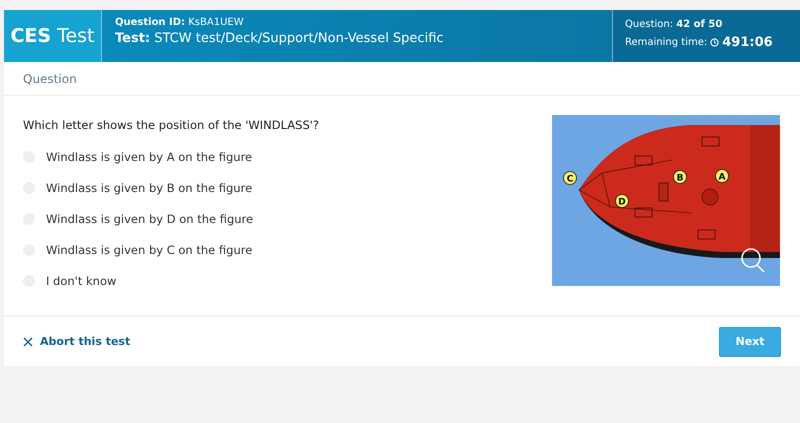  Describe the element at coordinates (53, 36) in the screenshot. I see `app-logo: CES Test` at that location.